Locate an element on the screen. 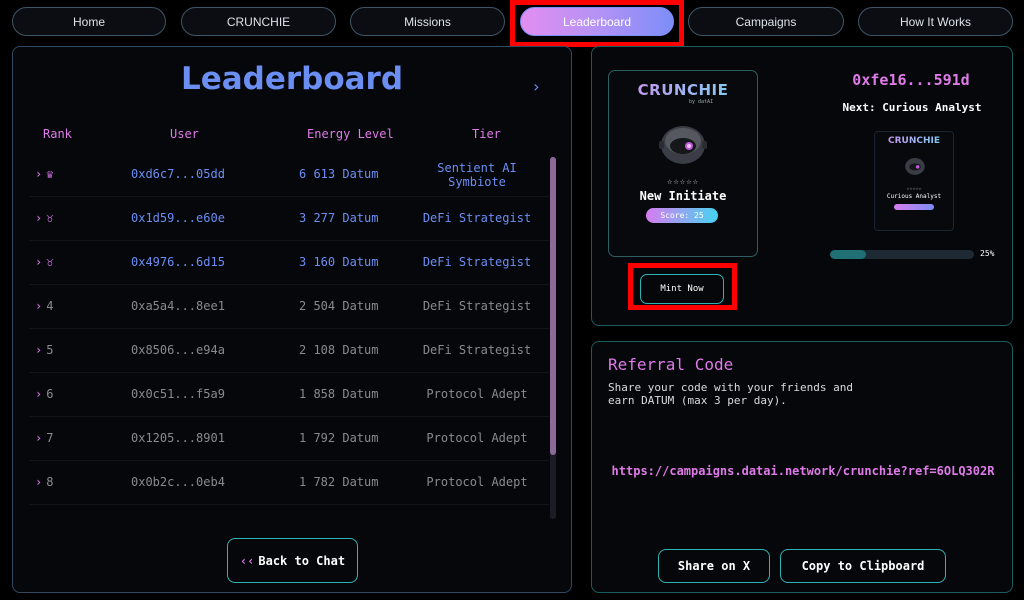 Image resolution: width=1024 pixels, height=600 pixels. energy-cell: 3 160 Datum is located at coordinates (339, 262).